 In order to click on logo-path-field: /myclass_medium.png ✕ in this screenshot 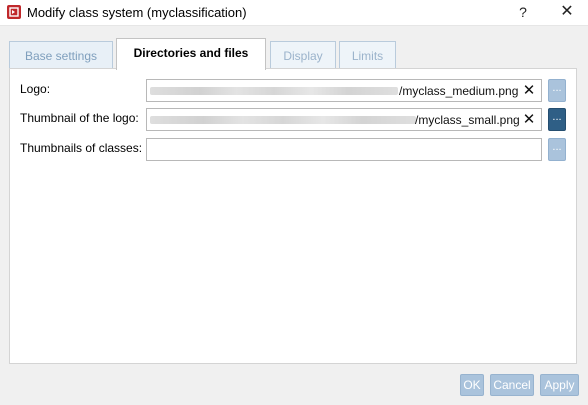, I will do `click(344, 90)`.